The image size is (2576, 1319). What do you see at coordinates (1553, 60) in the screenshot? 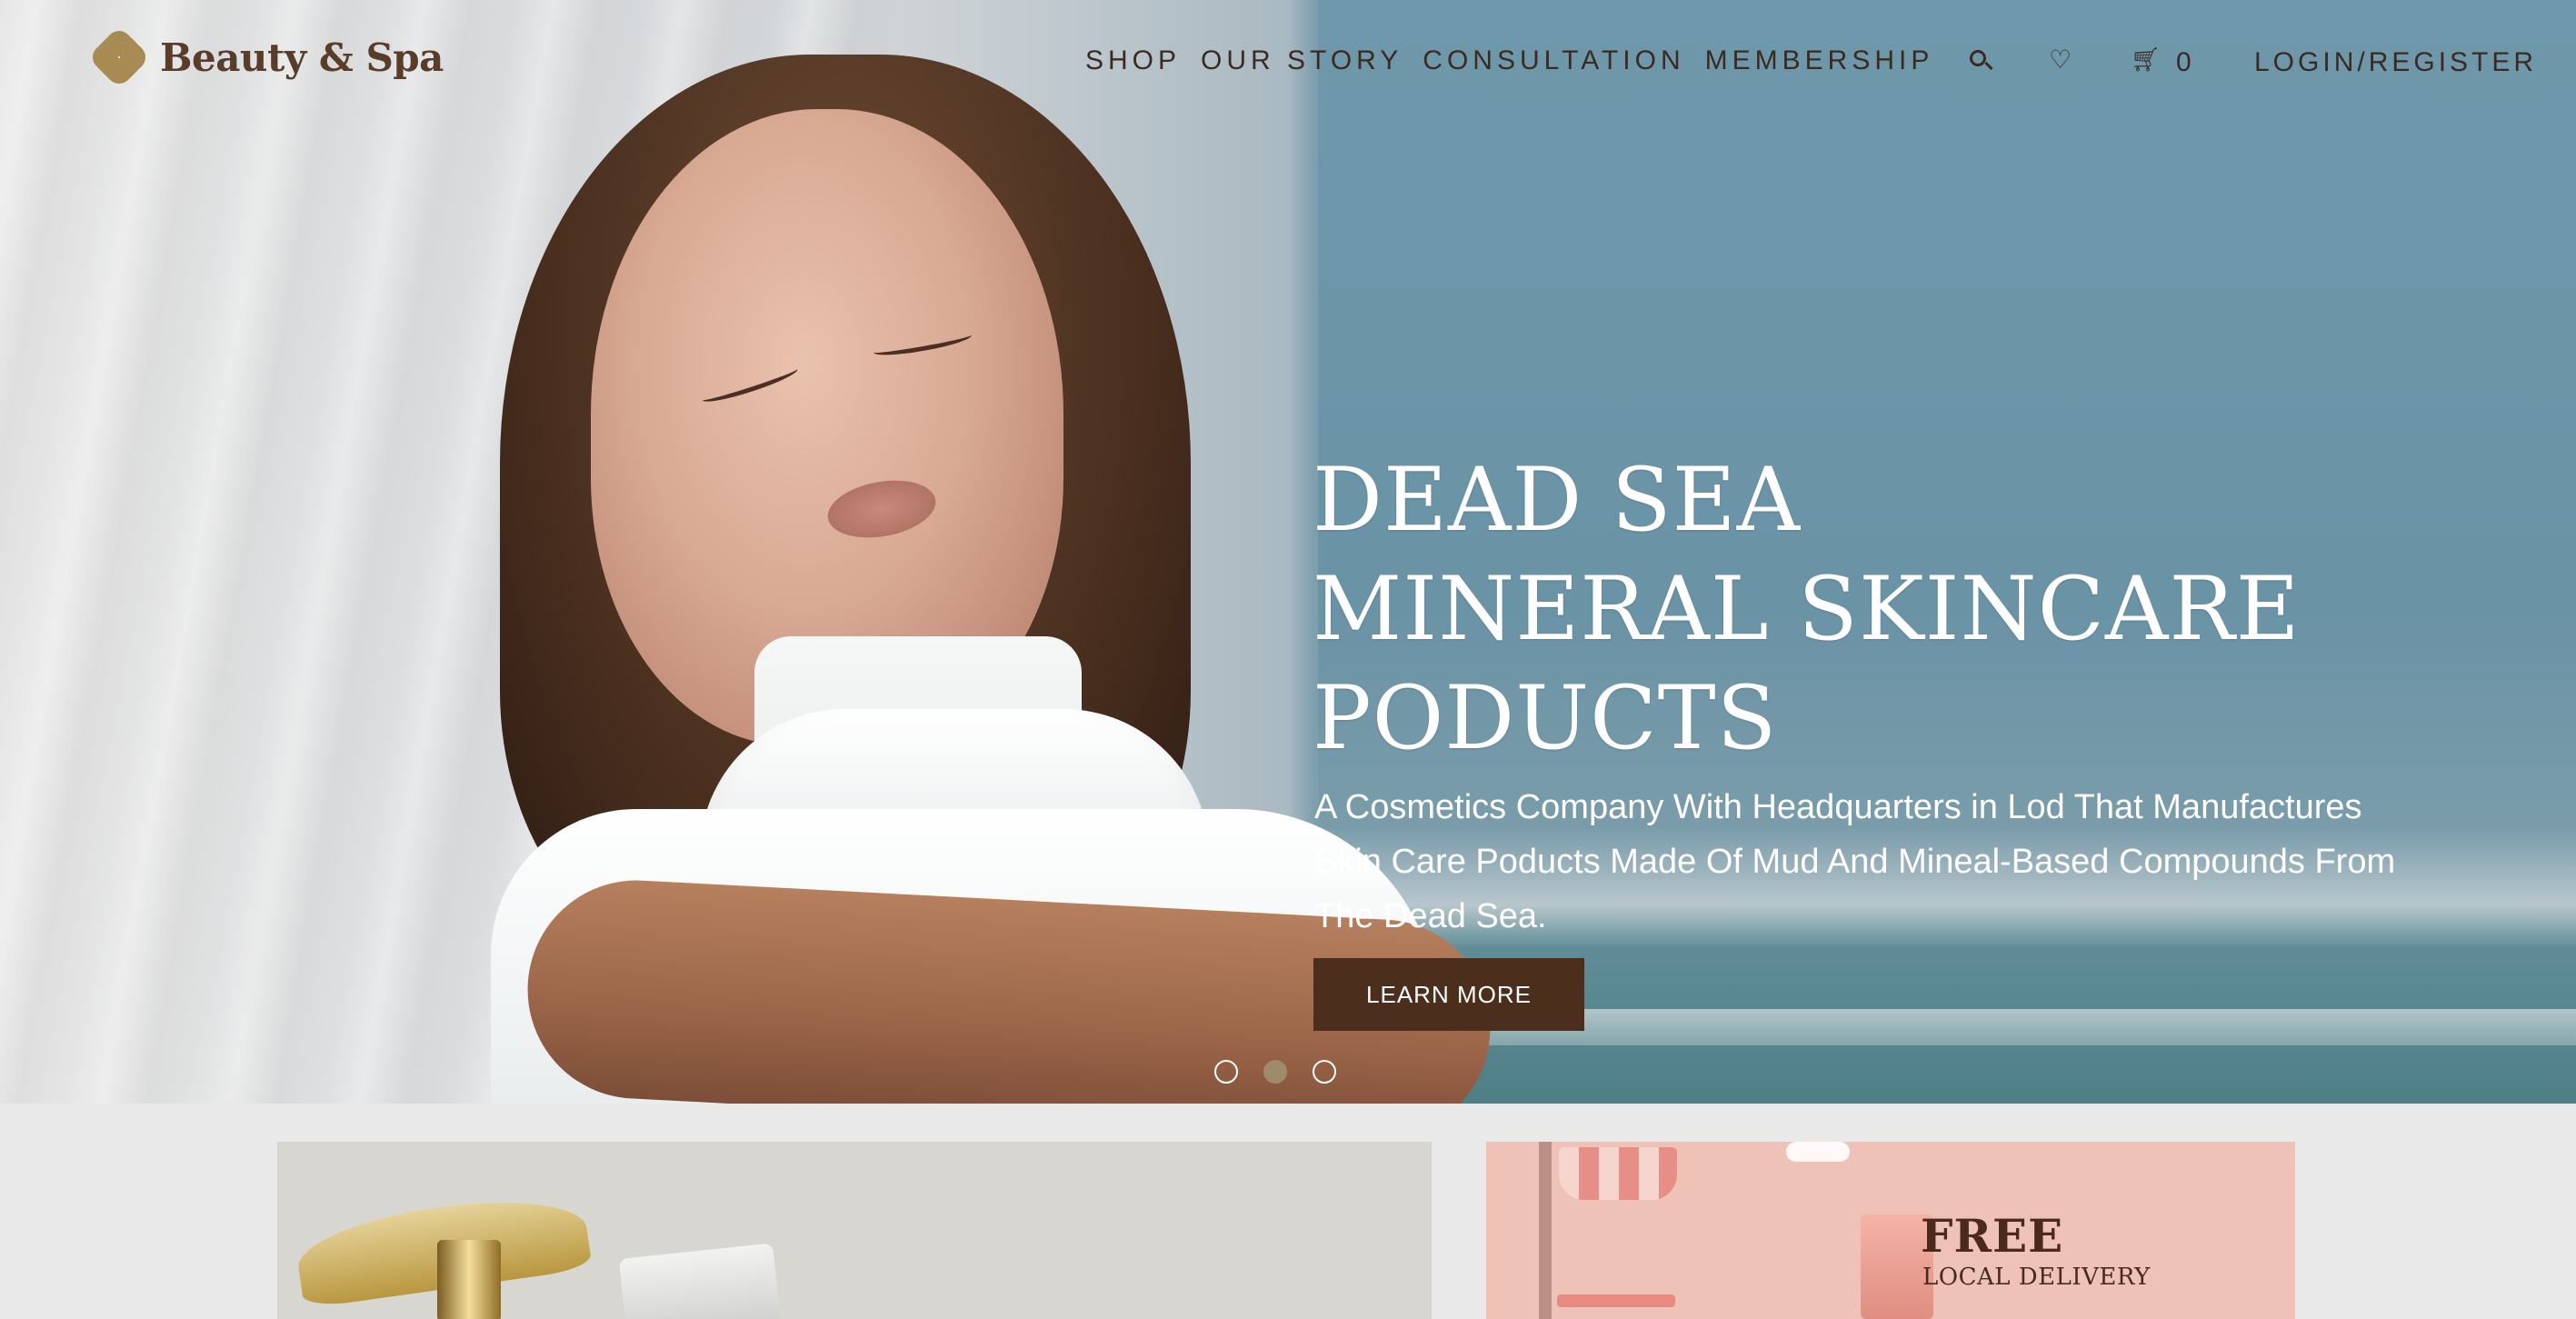
I see `nav-consultation: CONSULTATION` at bounding box center [1553, 60].